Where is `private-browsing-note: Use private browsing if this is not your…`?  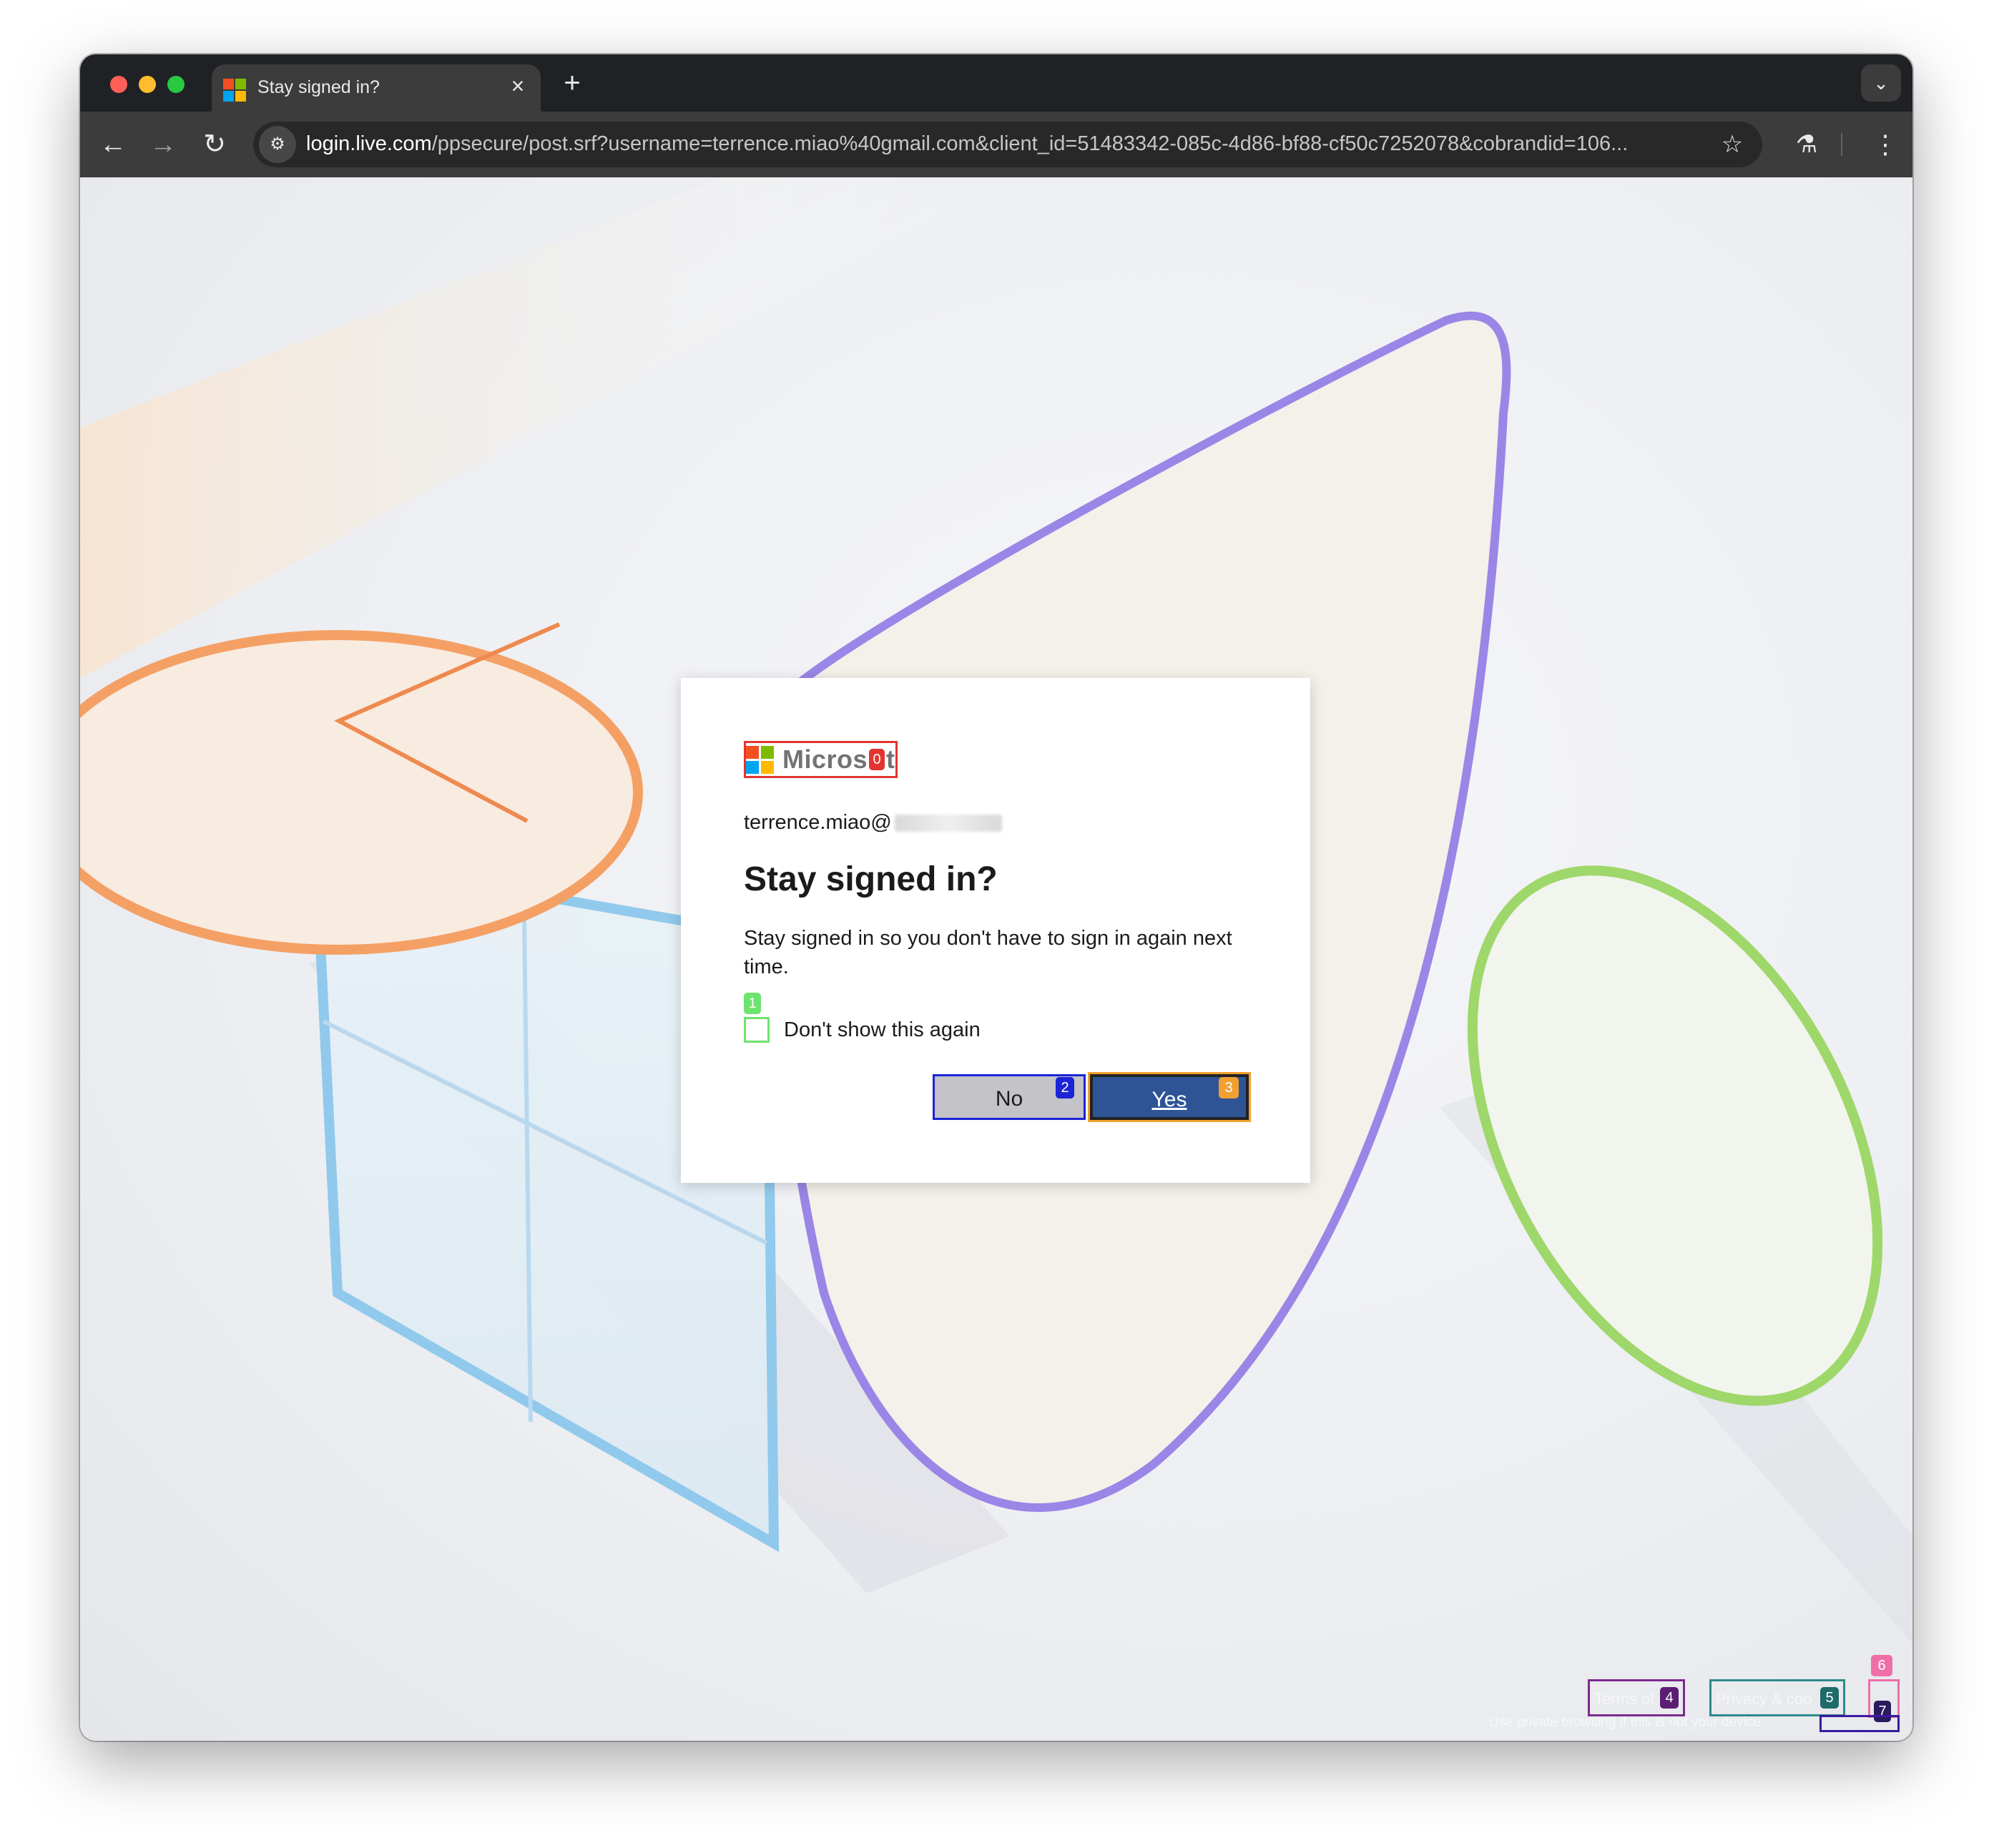 private-browsing-note: Use private browsing if this is not your… is located at coordinates (1627, 1723).